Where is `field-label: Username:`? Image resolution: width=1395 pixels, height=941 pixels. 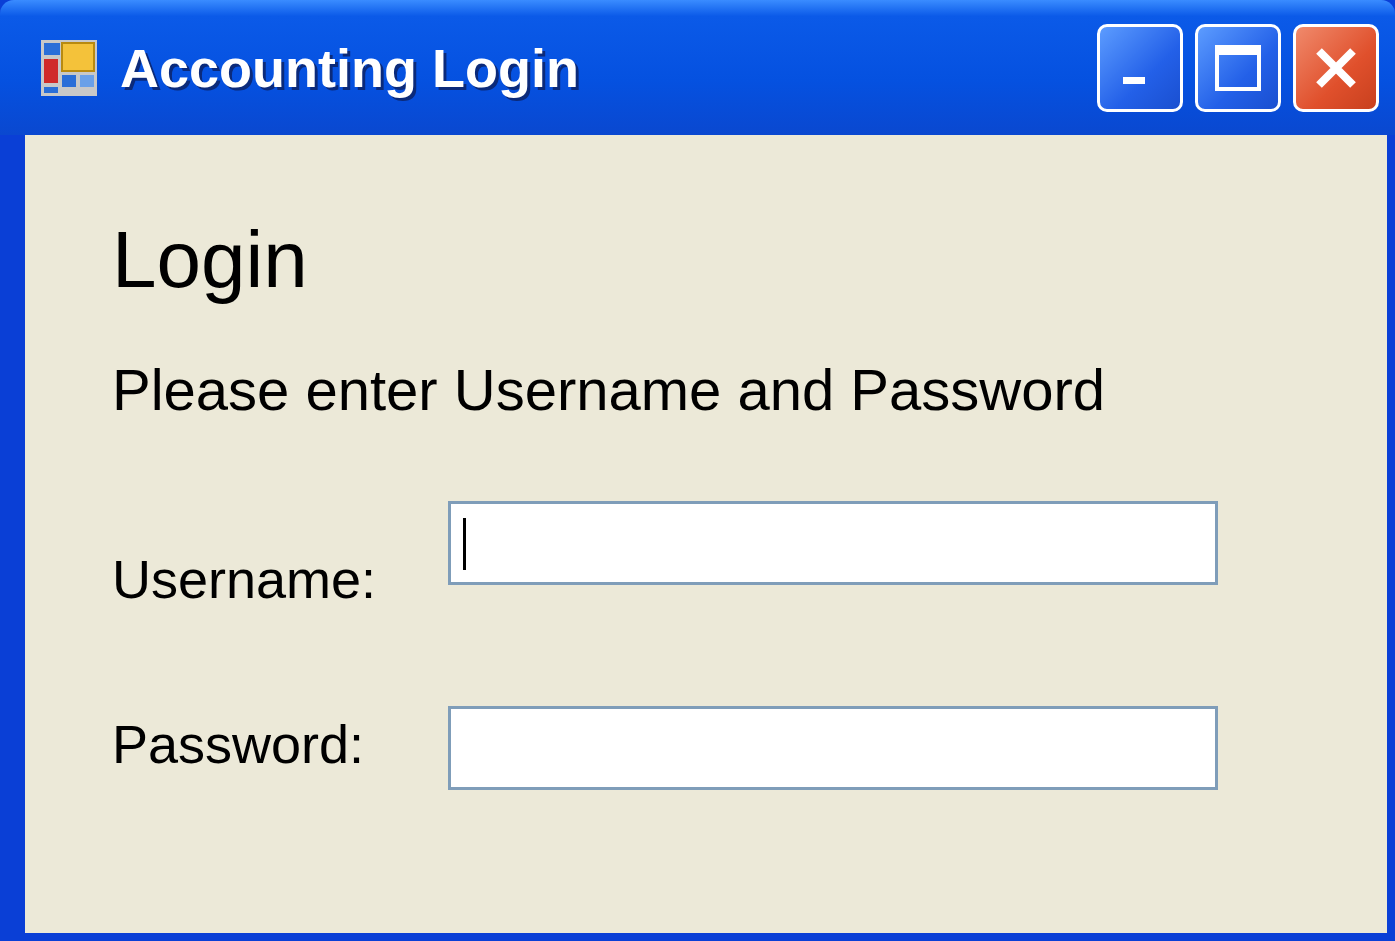
field-label: Username: is located at coordinates (245, 579).